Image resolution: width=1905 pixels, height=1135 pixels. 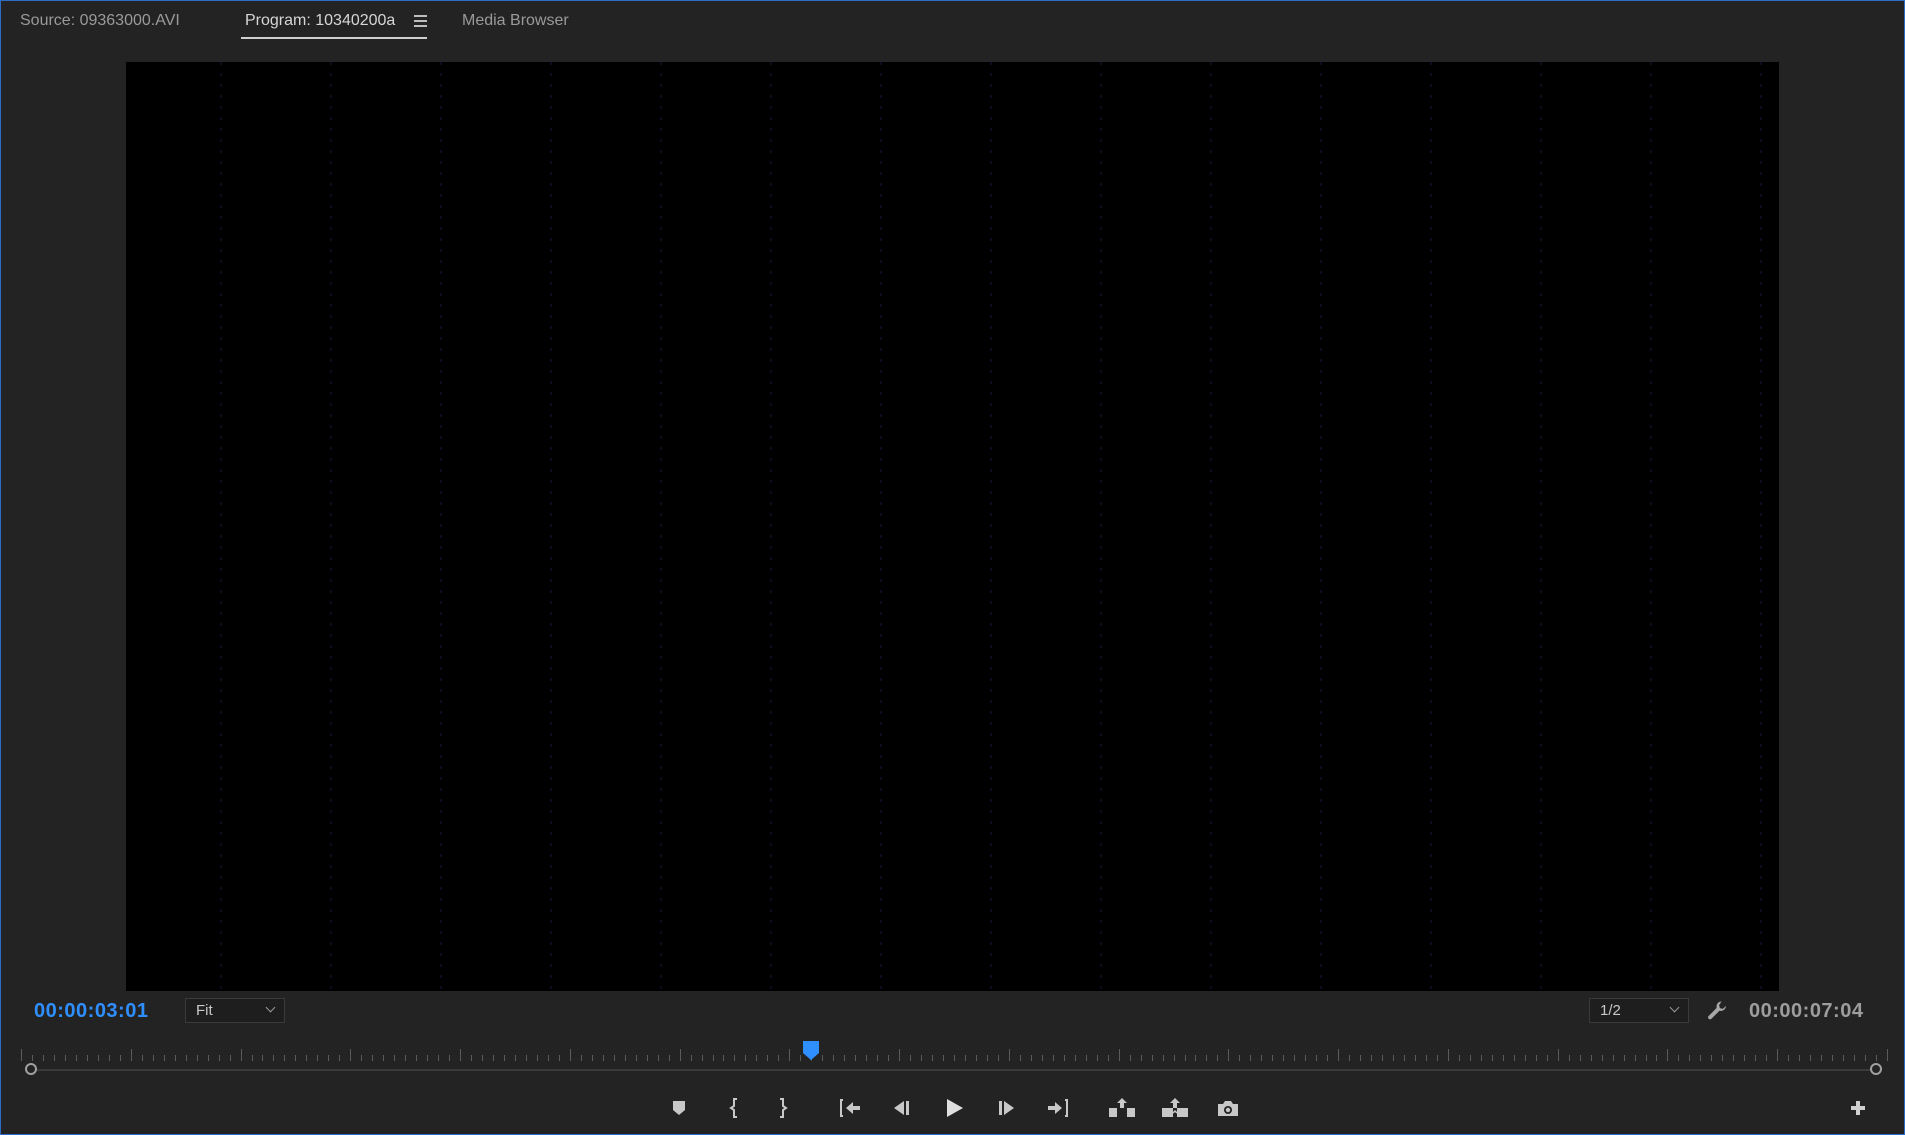 What do you see at coordinates (31, 1069) in the screenshot?
I see `scrollbar-start-handle` at bounding box center [31, 1069].